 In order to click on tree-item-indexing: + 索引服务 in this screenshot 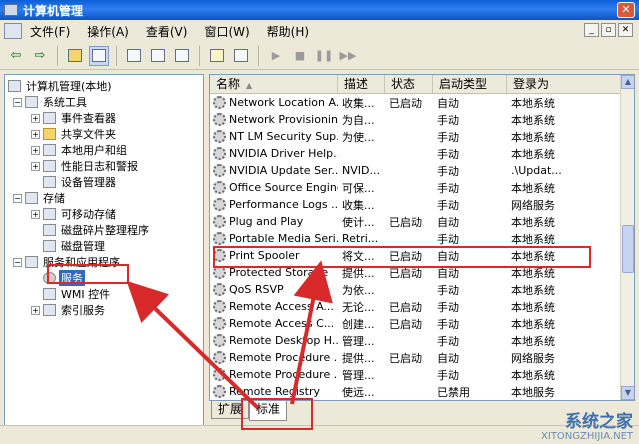, I will do `click(69, 310)`.